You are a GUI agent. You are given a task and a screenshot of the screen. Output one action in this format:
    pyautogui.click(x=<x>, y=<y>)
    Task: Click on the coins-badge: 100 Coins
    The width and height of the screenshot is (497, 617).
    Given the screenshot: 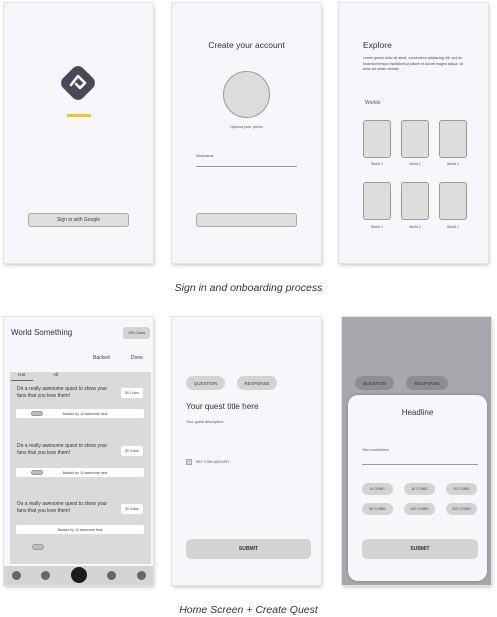 What is the action you would take?
    pyautogui.click(x=136, y=333)
    